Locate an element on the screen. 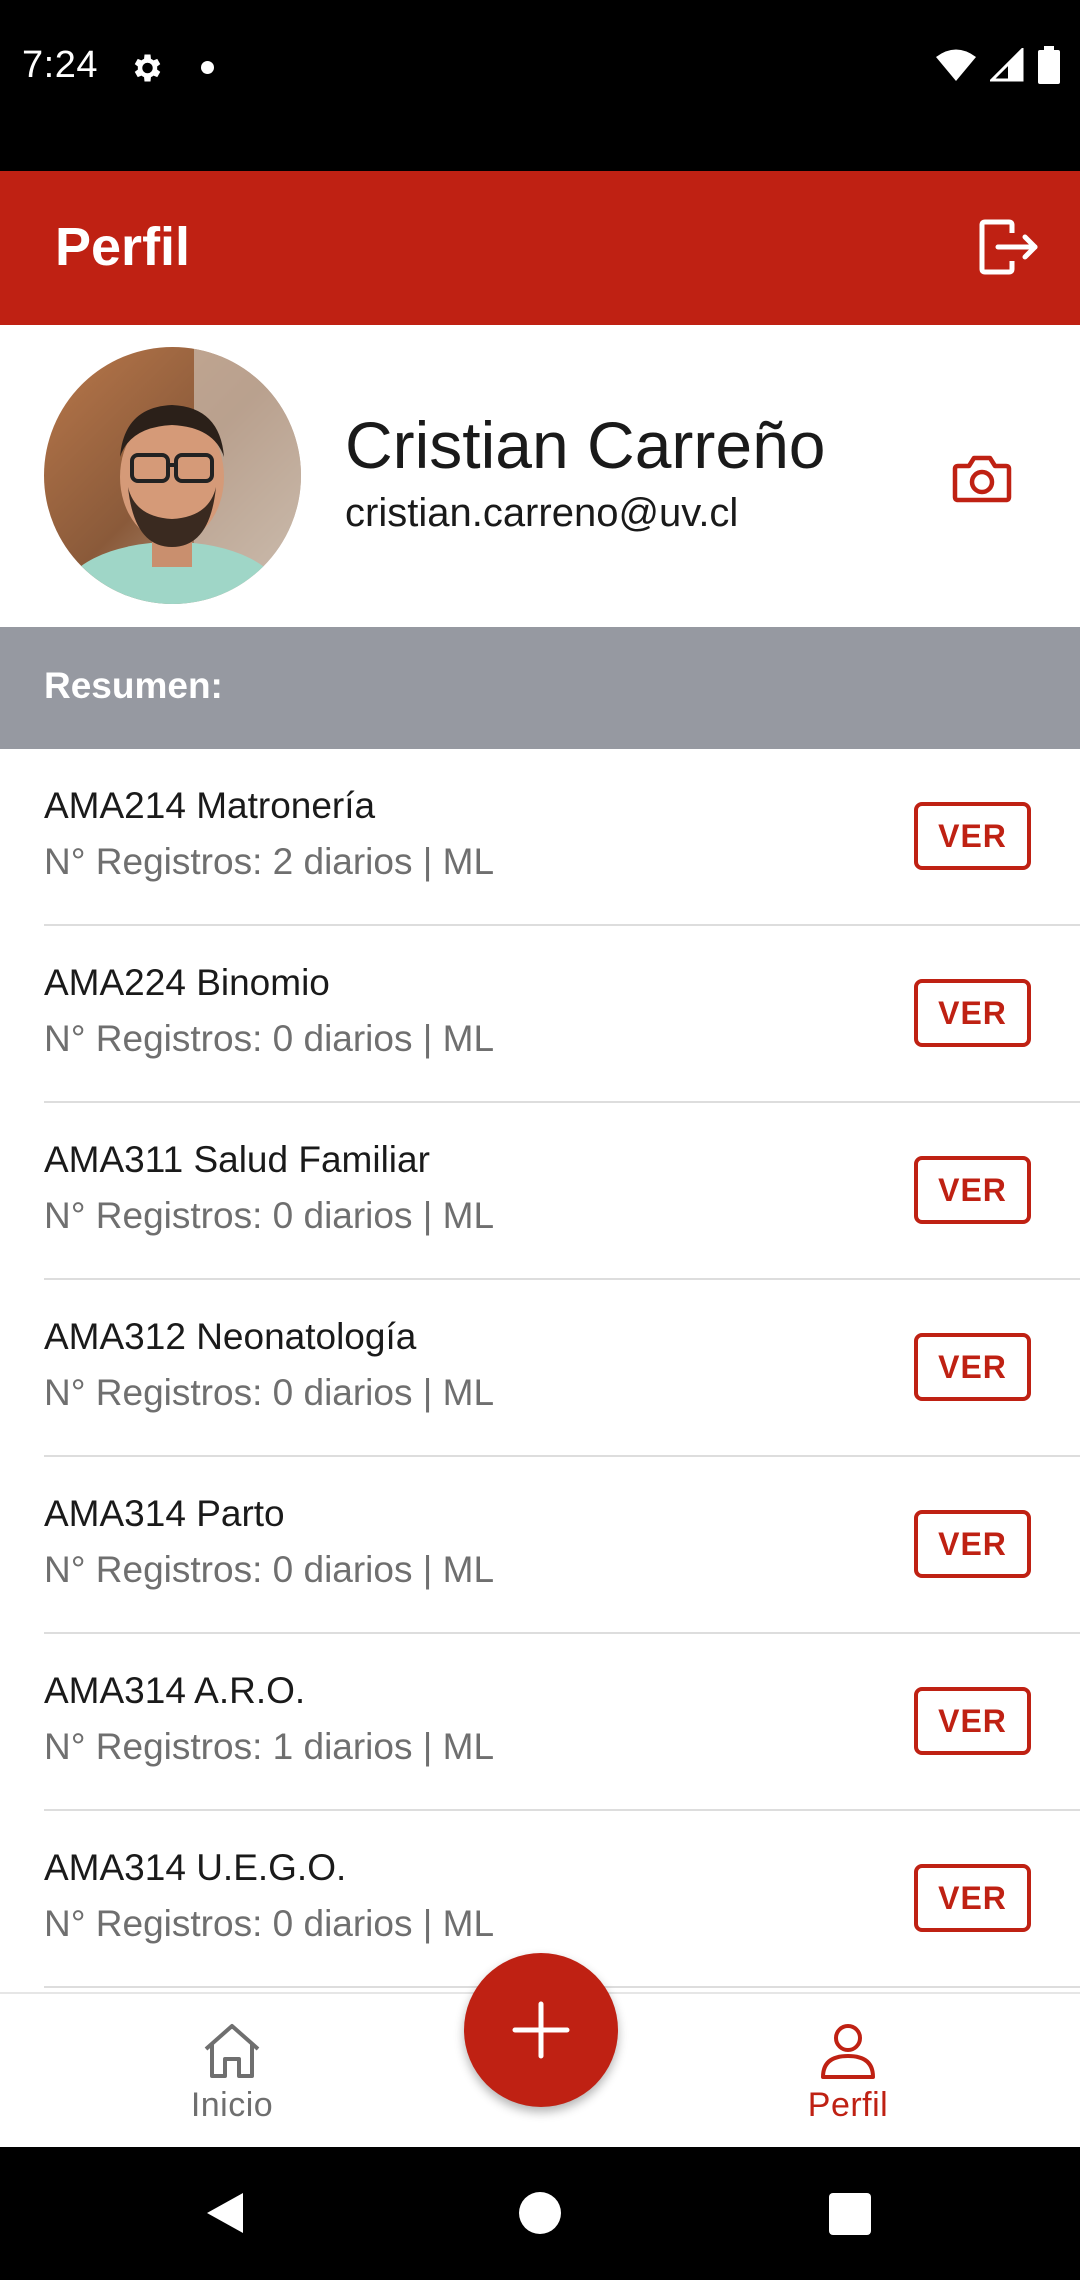 The image size is (1080, 2280). profile-card: Cristian Carreño cristian.carreno@uv.cl is located at coordinates (540, 476).